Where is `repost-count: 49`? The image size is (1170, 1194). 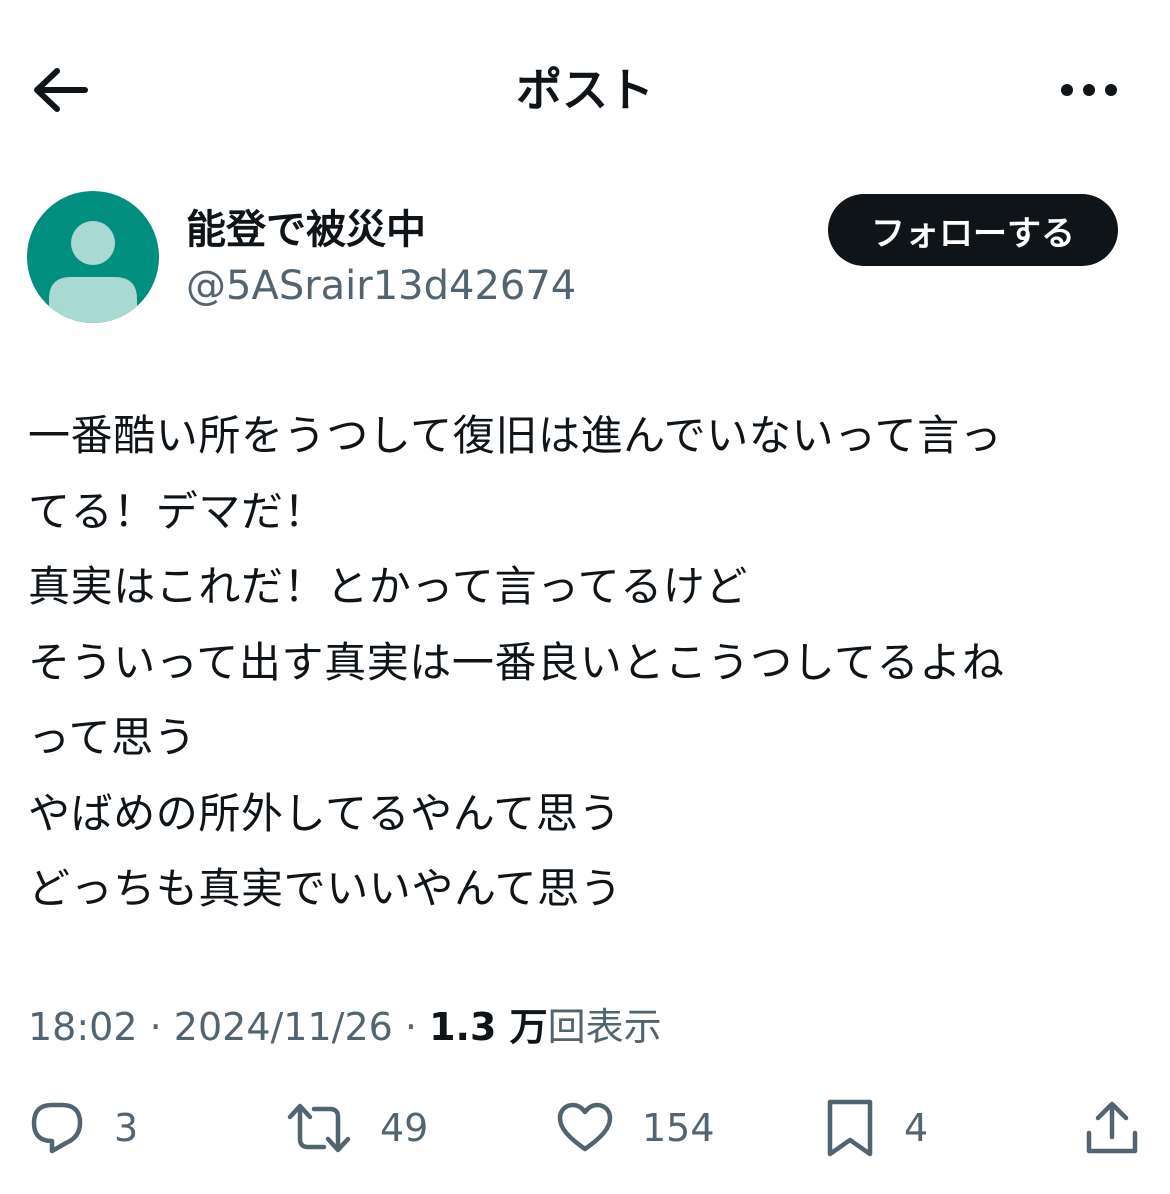
repost-count: 49 is located at coordinates (404, 1128).